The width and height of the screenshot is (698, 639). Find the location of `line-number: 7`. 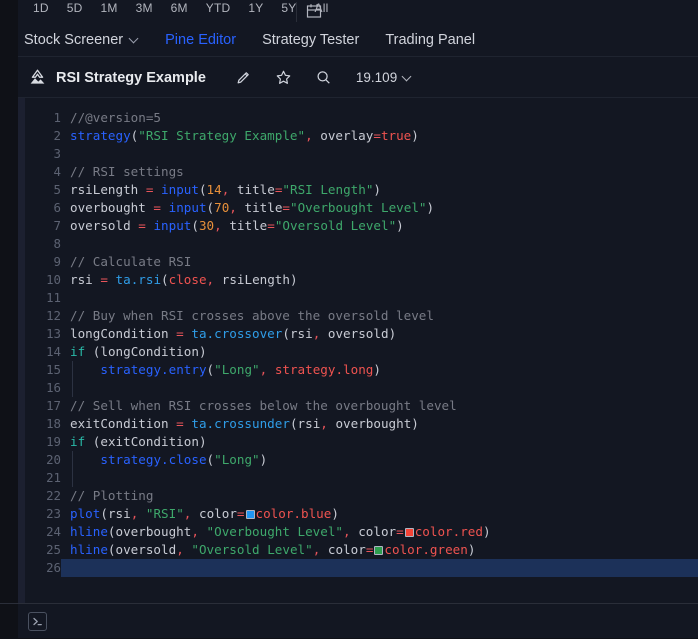

line-number: 7 is located at coordinates (57, 225).